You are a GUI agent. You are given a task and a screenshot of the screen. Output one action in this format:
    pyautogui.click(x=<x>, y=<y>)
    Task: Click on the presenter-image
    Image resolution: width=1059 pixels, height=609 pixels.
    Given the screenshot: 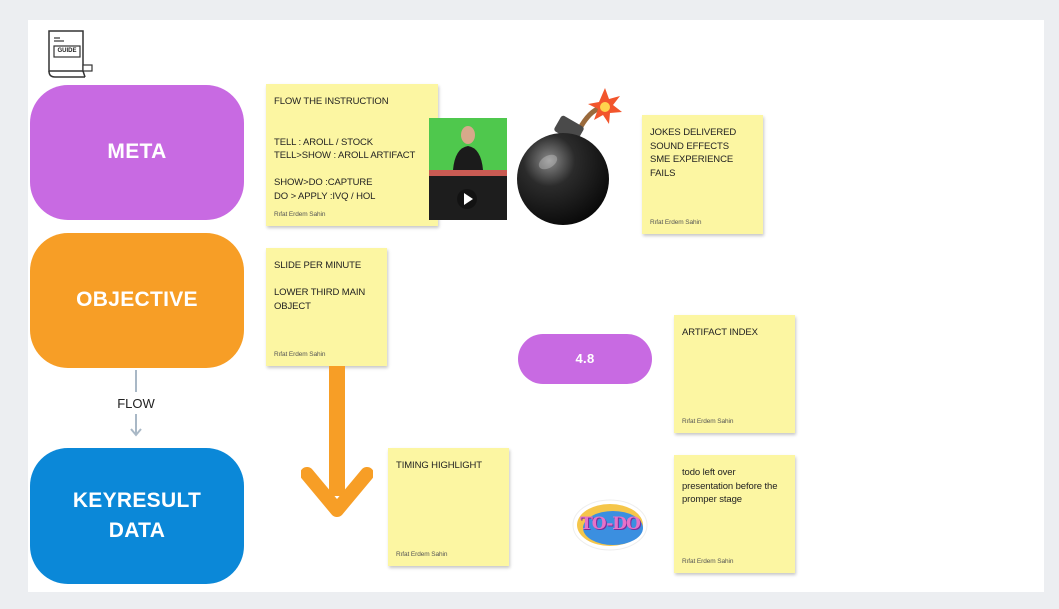 What is the action you would take?
    pyautogui.click(x=468, y=146)
    